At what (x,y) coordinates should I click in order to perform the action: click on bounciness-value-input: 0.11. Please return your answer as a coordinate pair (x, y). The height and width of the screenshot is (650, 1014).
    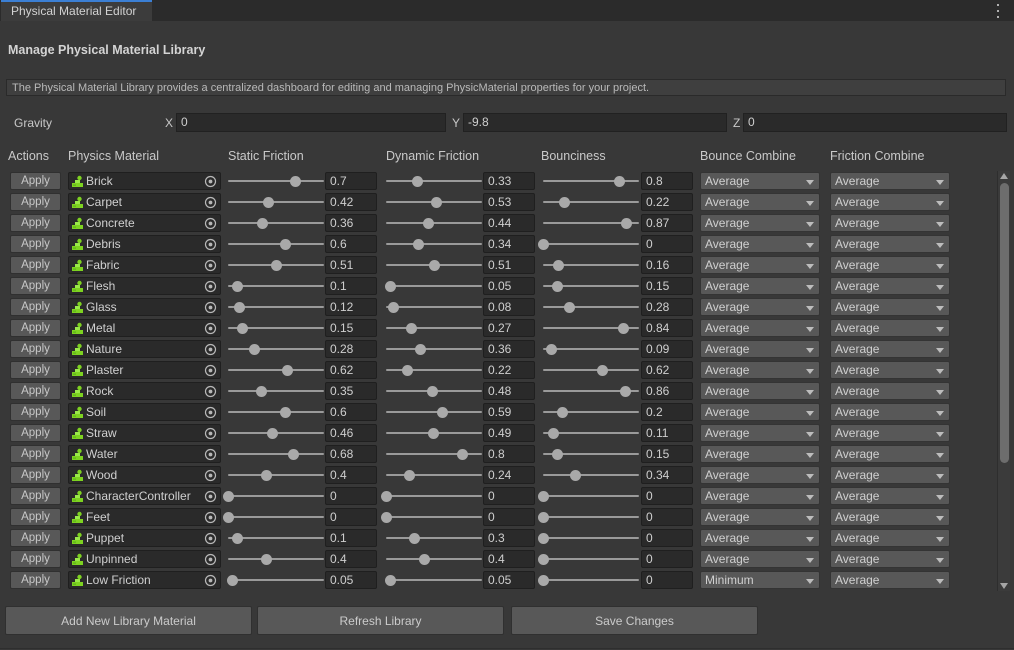
    Looking at the image, I should click on (667, 433).